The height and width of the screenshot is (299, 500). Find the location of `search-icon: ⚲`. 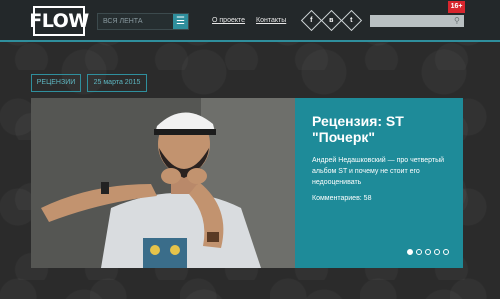

search-icon: ⚲ is located at coordinates (457, 20).